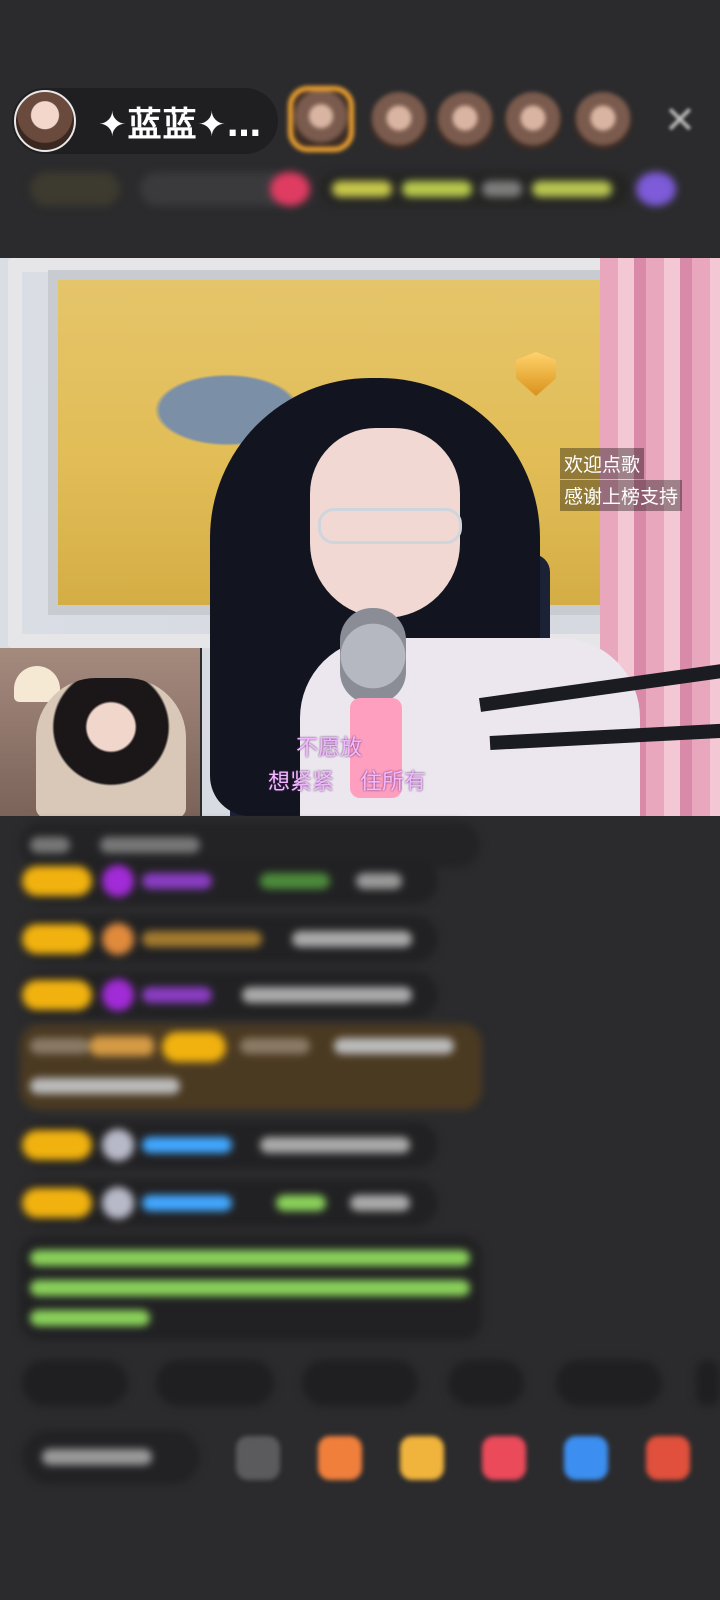  I want to click on lyric-line-1: 不愿放, so click(329, 748).